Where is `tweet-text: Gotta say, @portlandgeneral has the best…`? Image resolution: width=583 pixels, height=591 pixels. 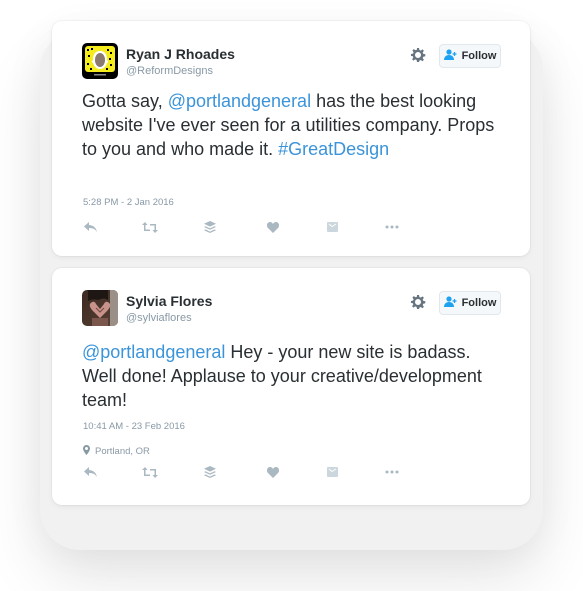 tweet-text: Gotta say, @portlandgeneral has the best… is located at coordinates (292, 125).